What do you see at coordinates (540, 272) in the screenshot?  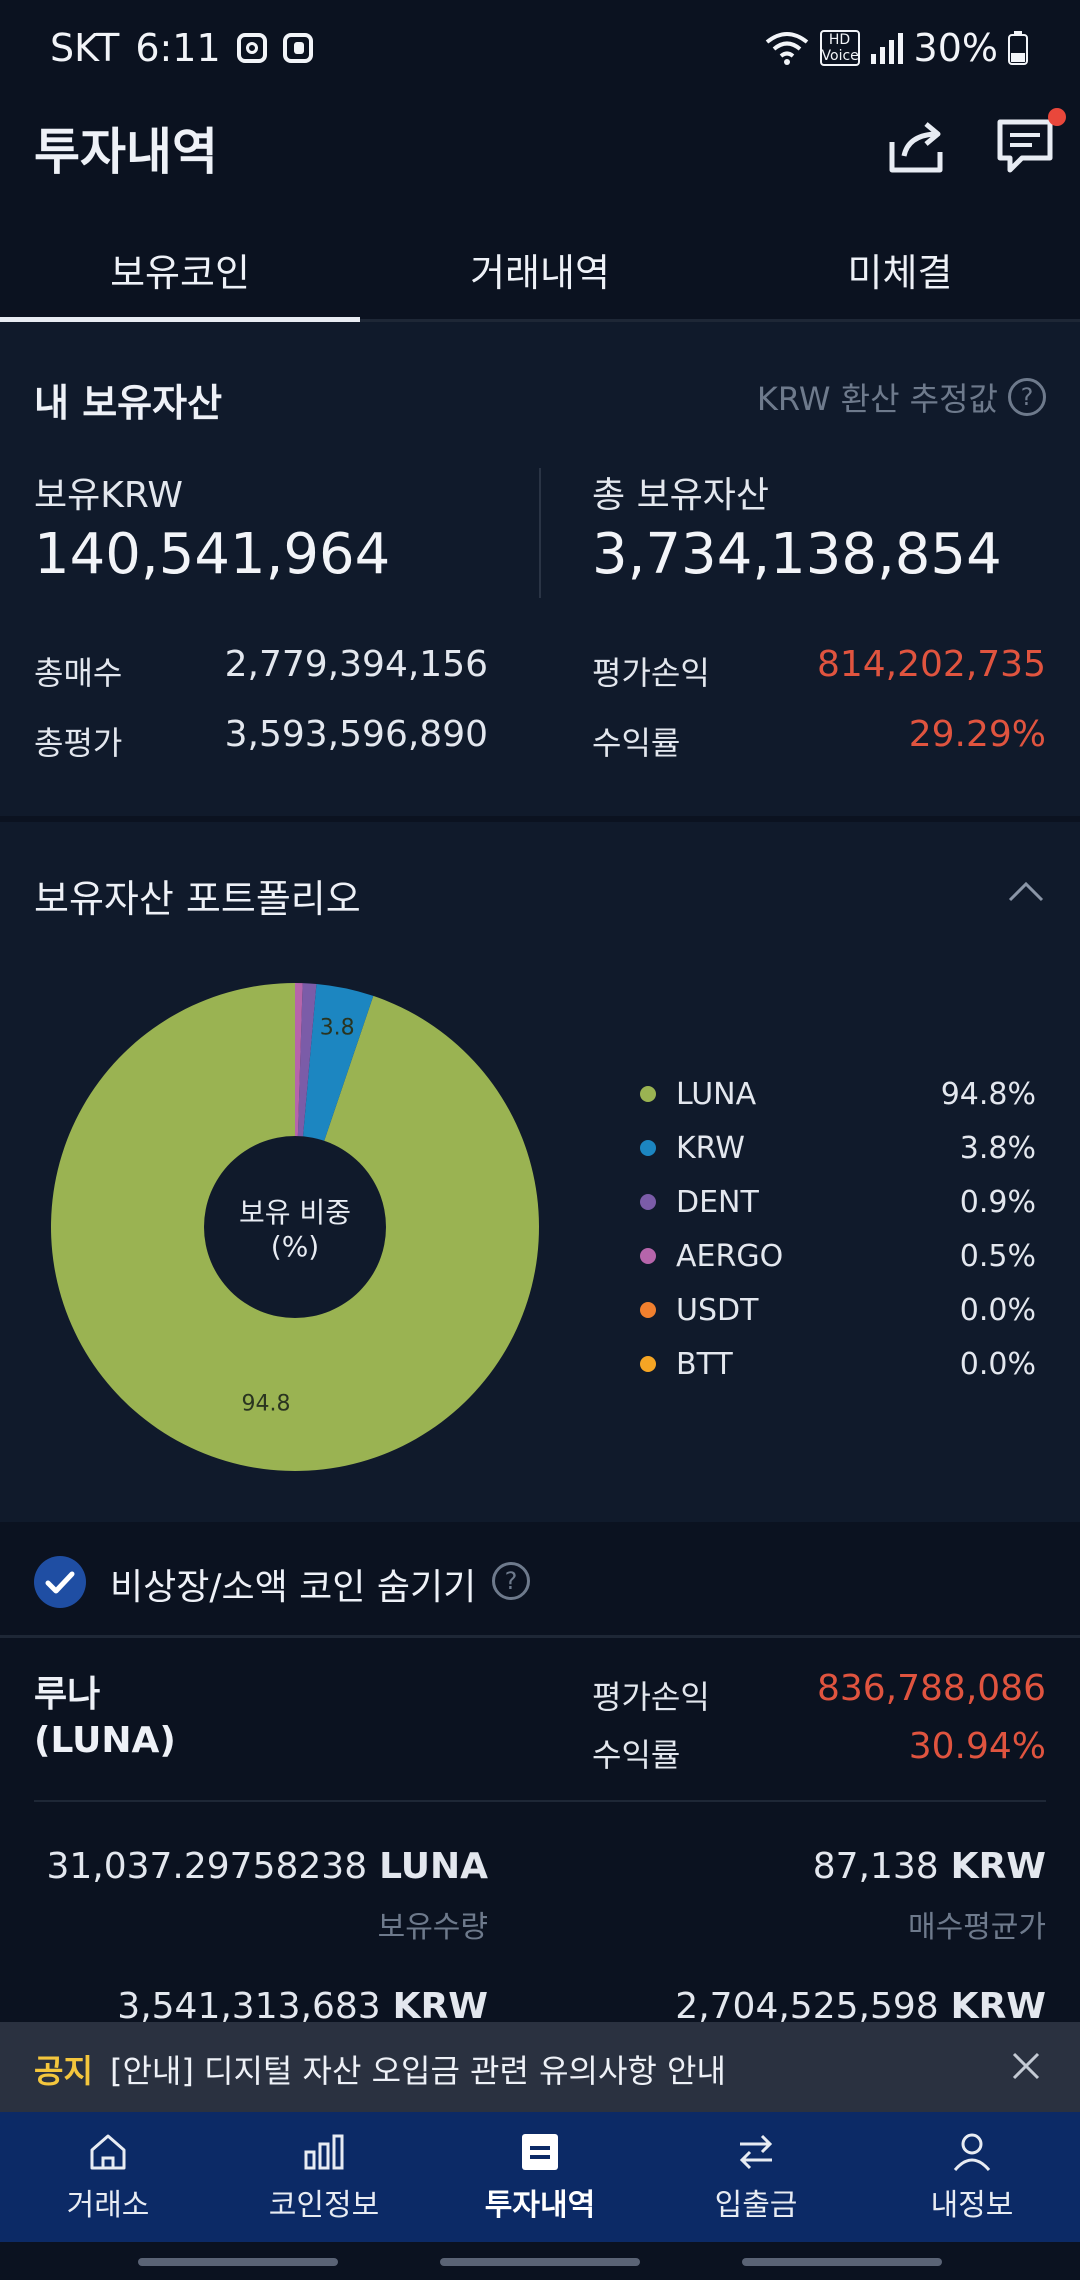 I see `tab-history: 거래내역` at bounding box center [540, 272].